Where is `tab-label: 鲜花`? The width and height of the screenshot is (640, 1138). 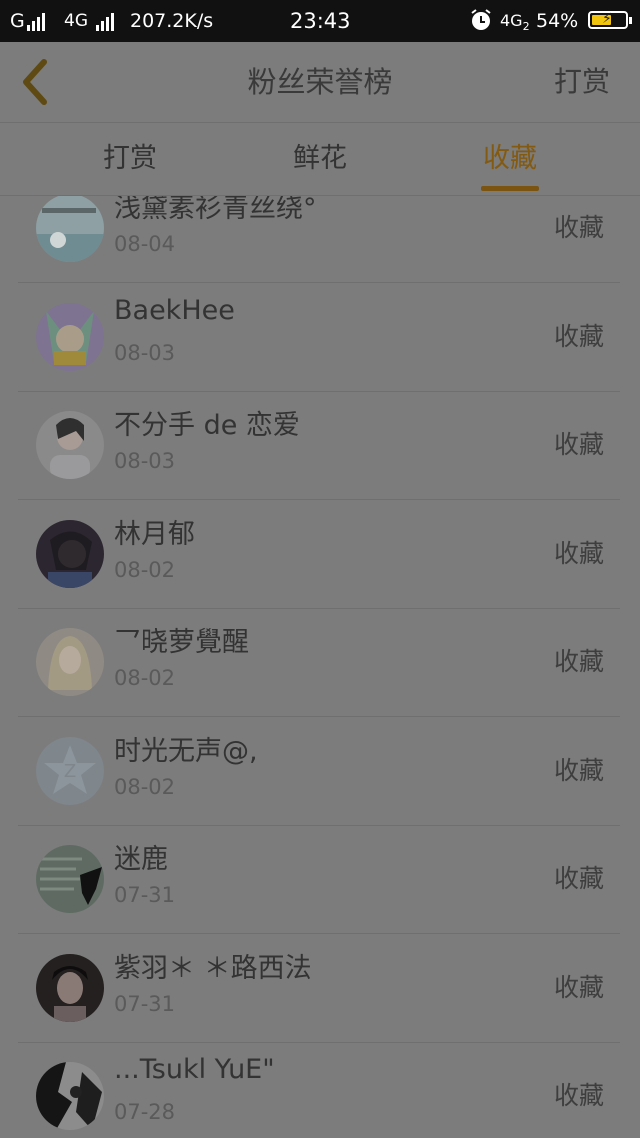 tab-label: 鲜花 is located at coordinates (320, 158).